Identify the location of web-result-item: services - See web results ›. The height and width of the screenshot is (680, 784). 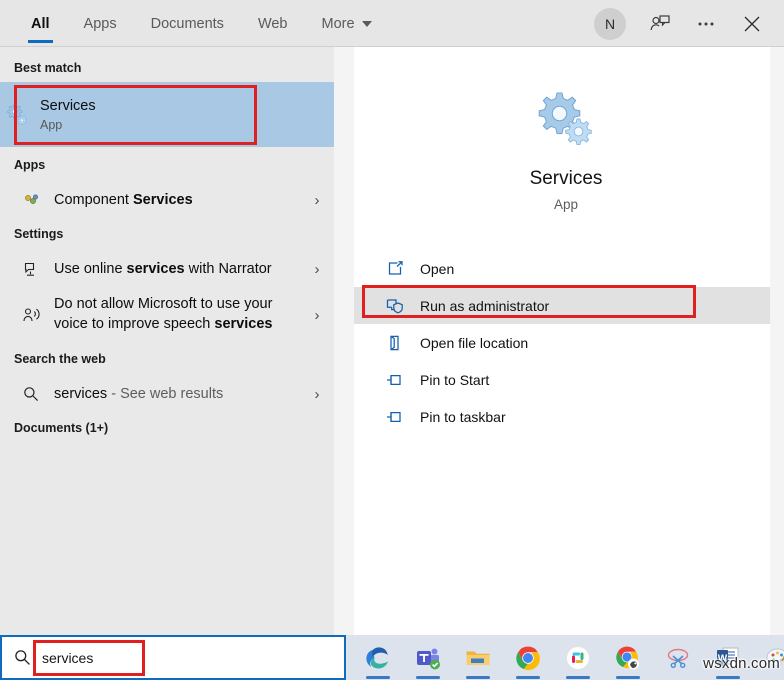
(167, 394).